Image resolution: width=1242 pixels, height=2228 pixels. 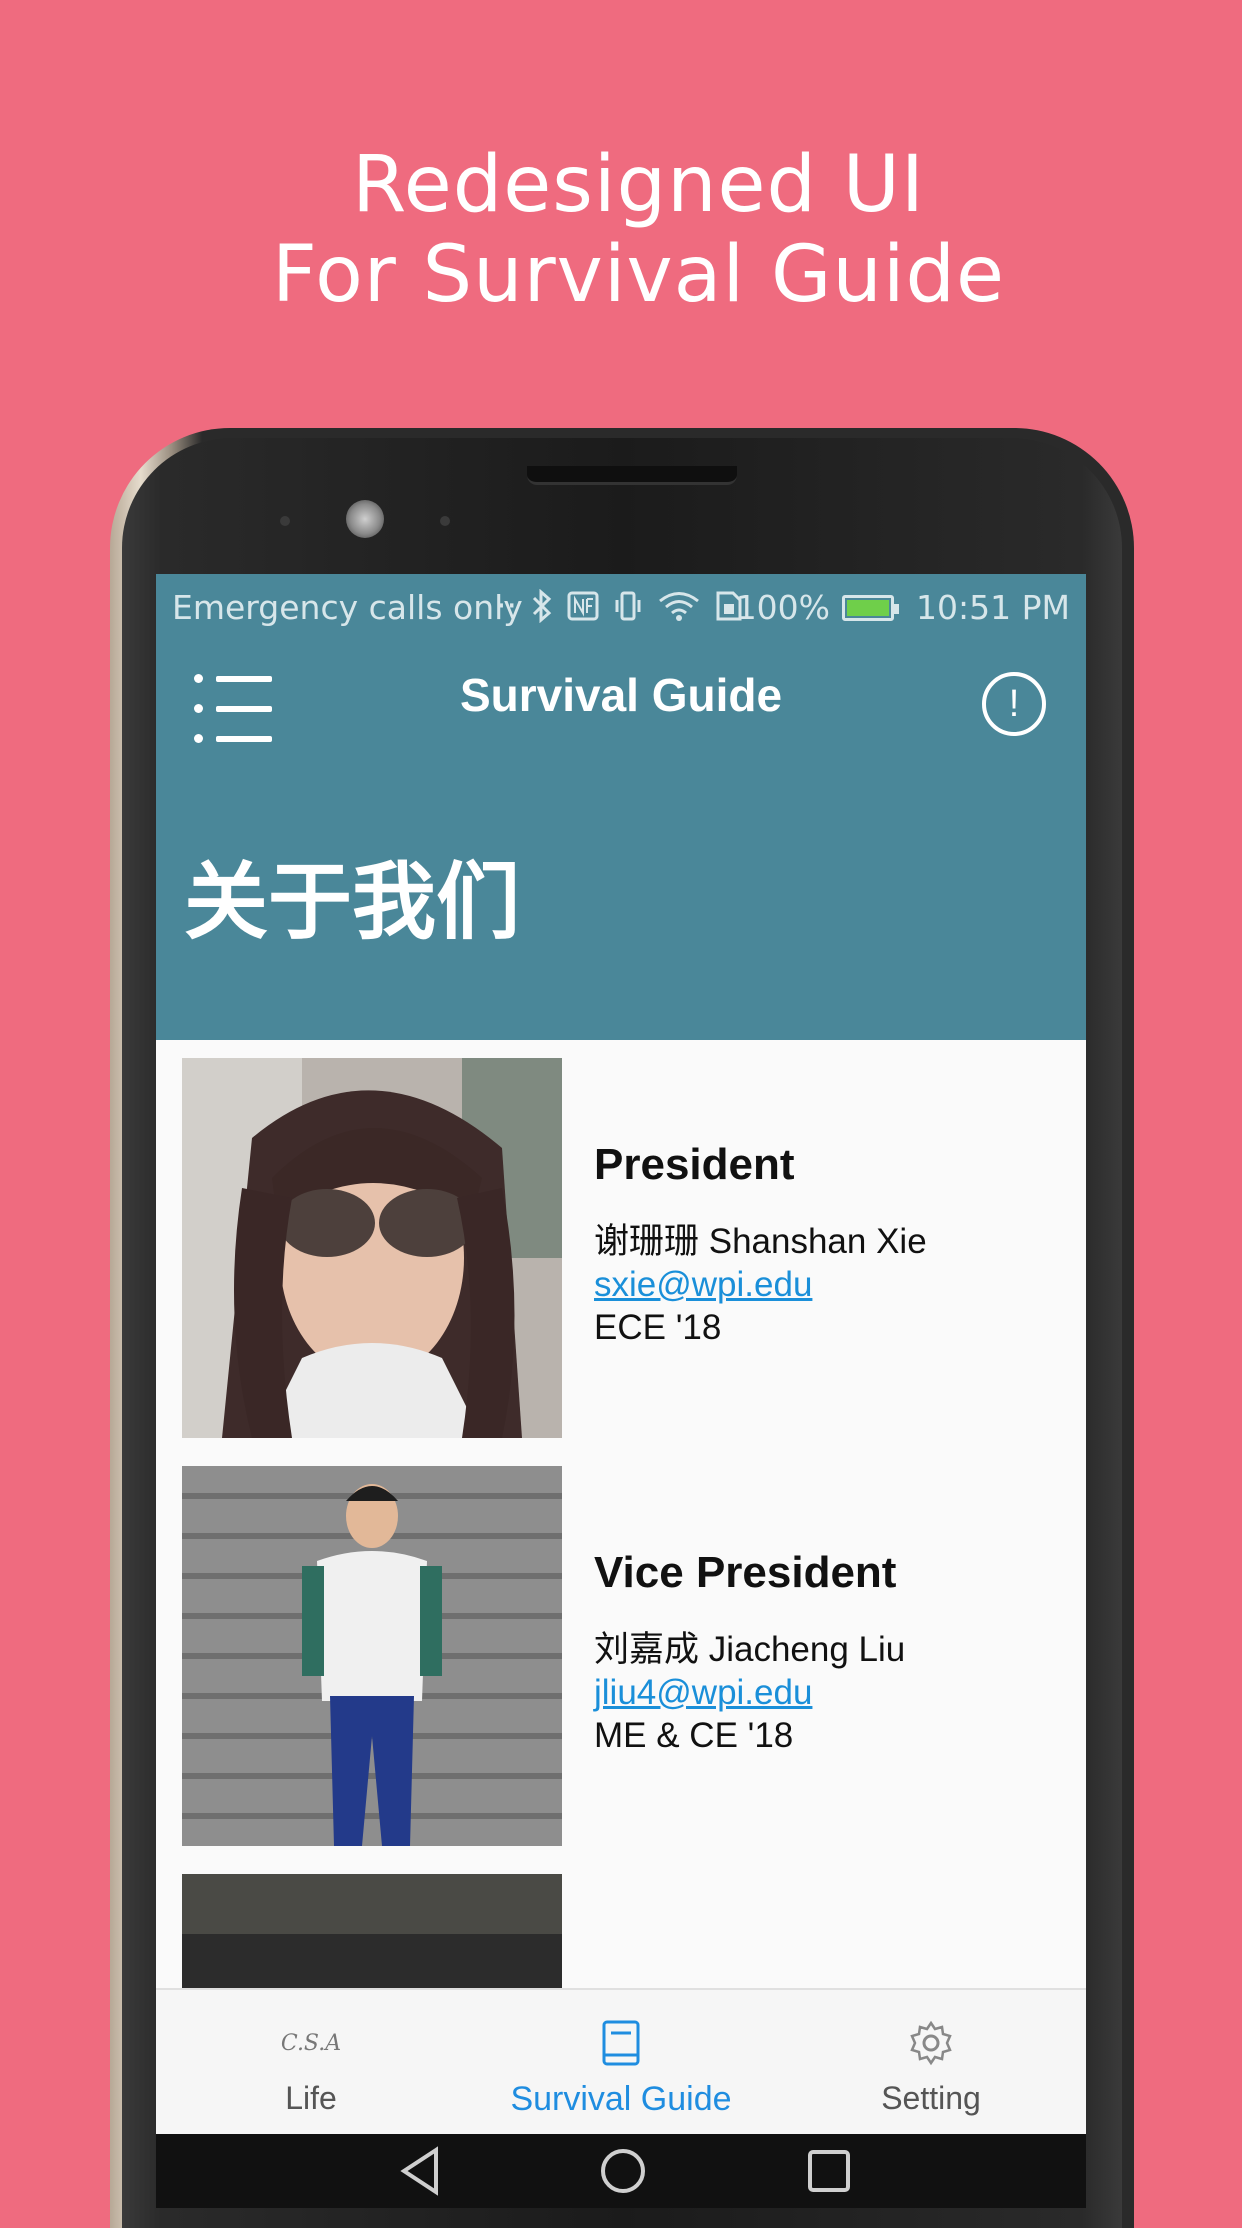 I want to click on home-icon, so click(x=623, y=2171).